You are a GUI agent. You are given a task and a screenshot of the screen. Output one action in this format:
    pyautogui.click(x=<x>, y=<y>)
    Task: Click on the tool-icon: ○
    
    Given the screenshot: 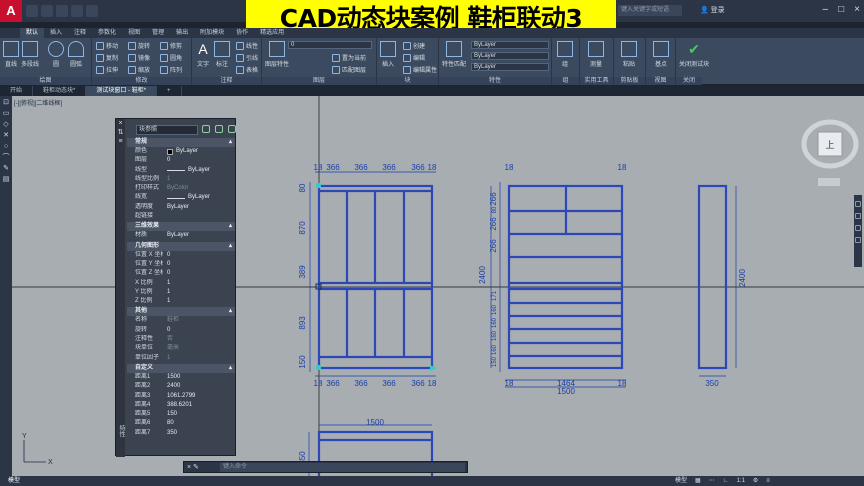 What is the action you would take?
    pyautogui.click(x=6, y=147)
    